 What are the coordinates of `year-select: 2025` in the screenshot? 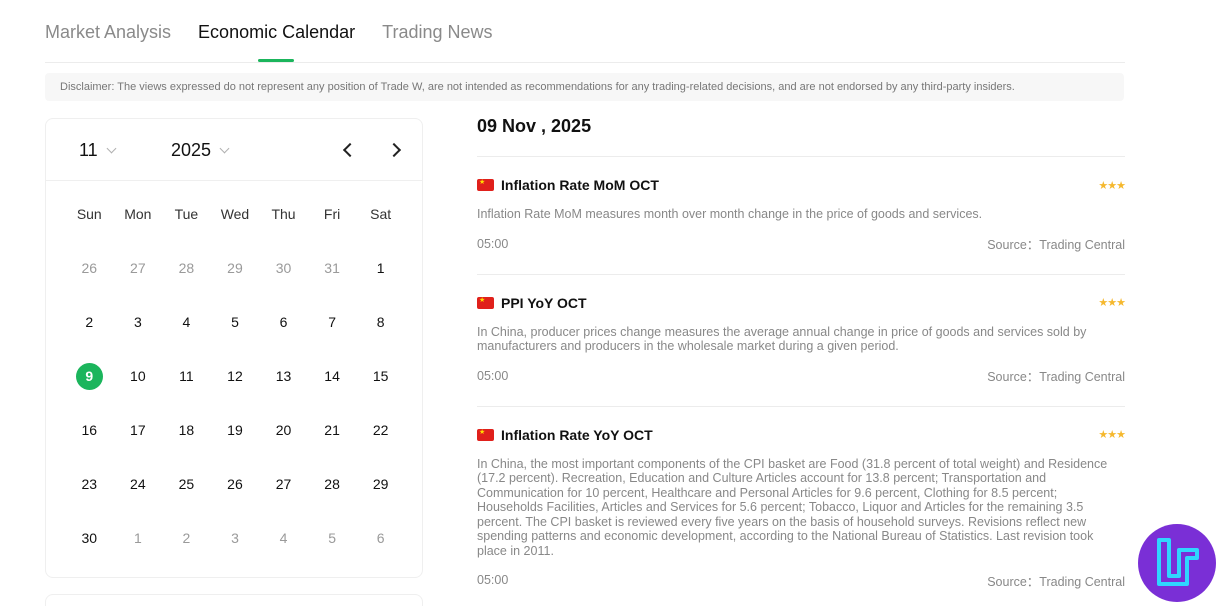 It's located at (200, 150).